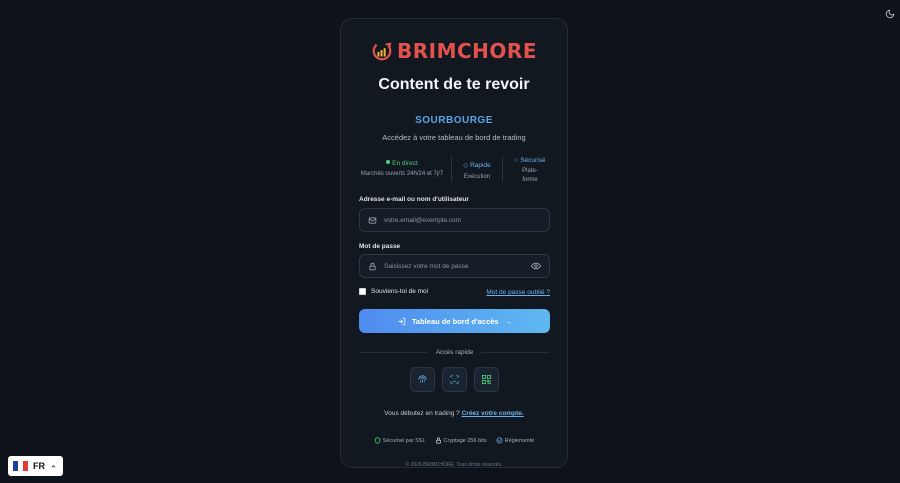 This screenshot has height=483, width=900. Describe the element at coordinates (402, 169) in the screenshot. I see `feature-live: En direct Marchés ouverts 24h/24 et 7j/7` at that location.